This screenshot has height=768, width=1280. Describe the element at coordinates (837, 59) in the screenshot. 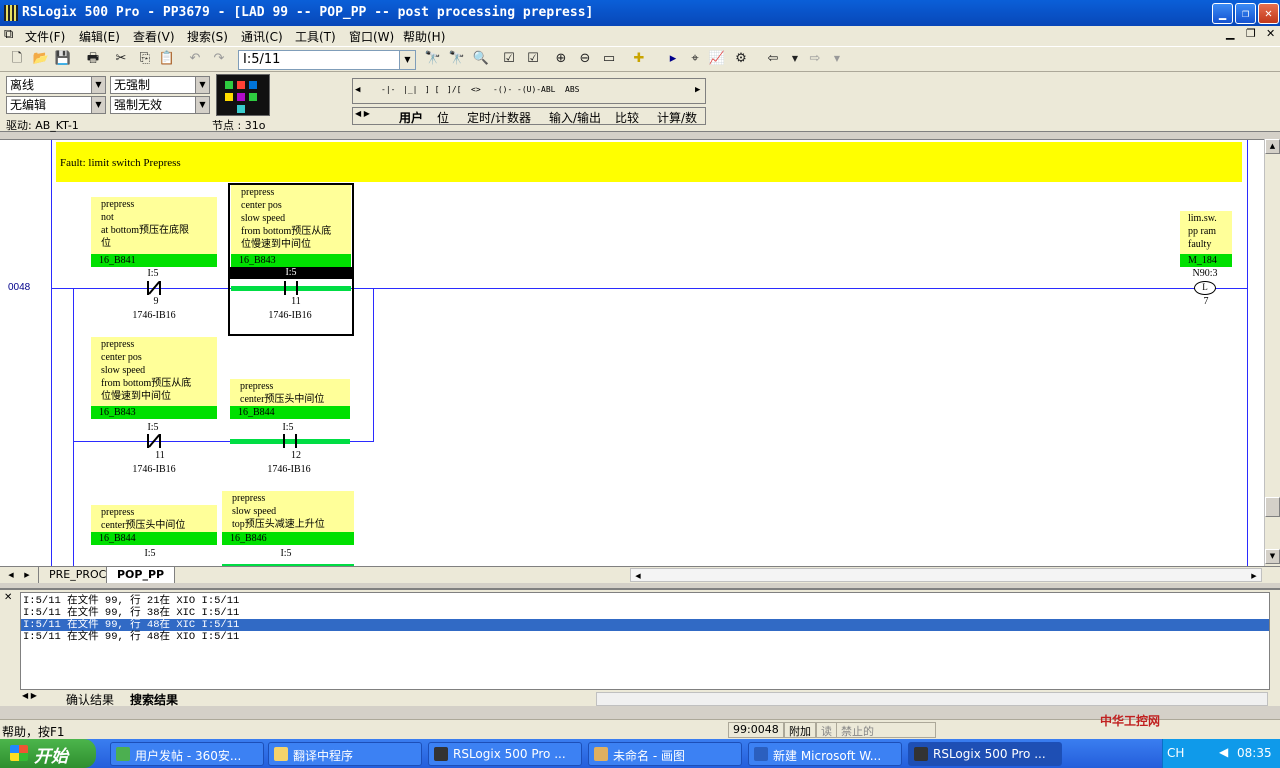

I see `forward-dropdown-icon: ▼` at that location.